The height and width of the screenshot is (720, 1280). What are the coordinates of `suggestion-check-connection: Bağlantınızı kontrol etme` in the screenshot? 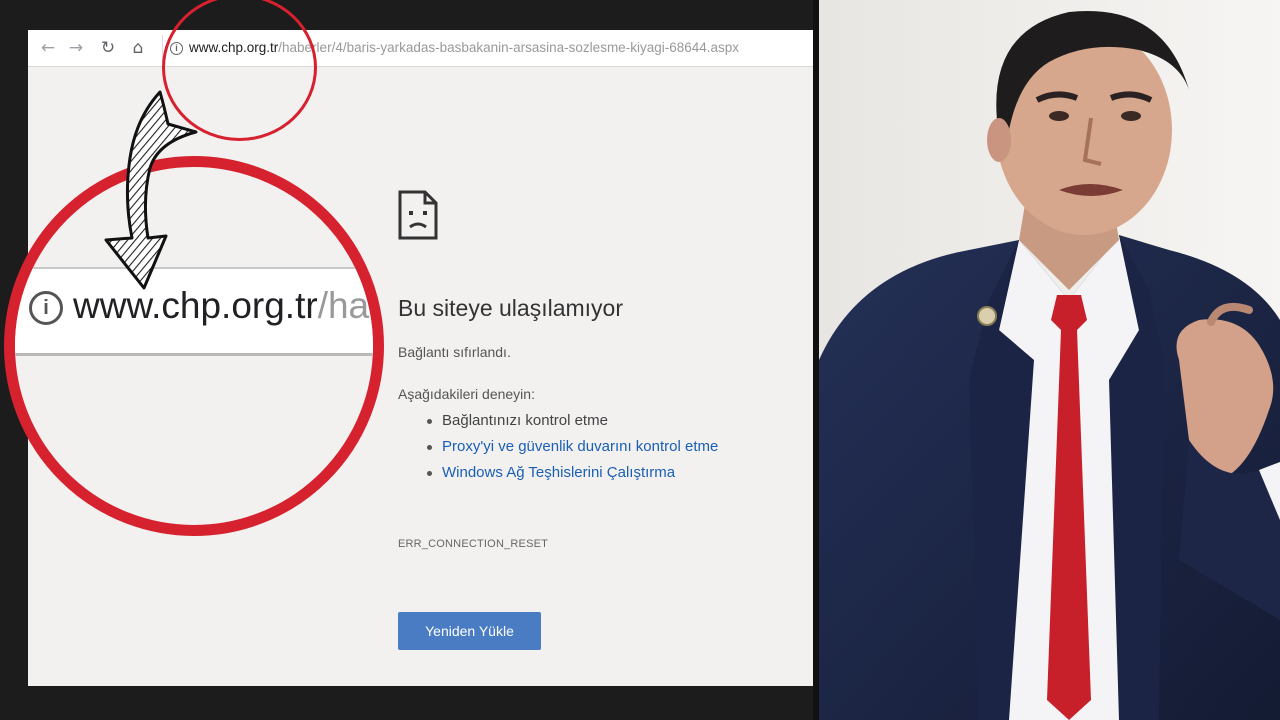 It's located at (525, 420).